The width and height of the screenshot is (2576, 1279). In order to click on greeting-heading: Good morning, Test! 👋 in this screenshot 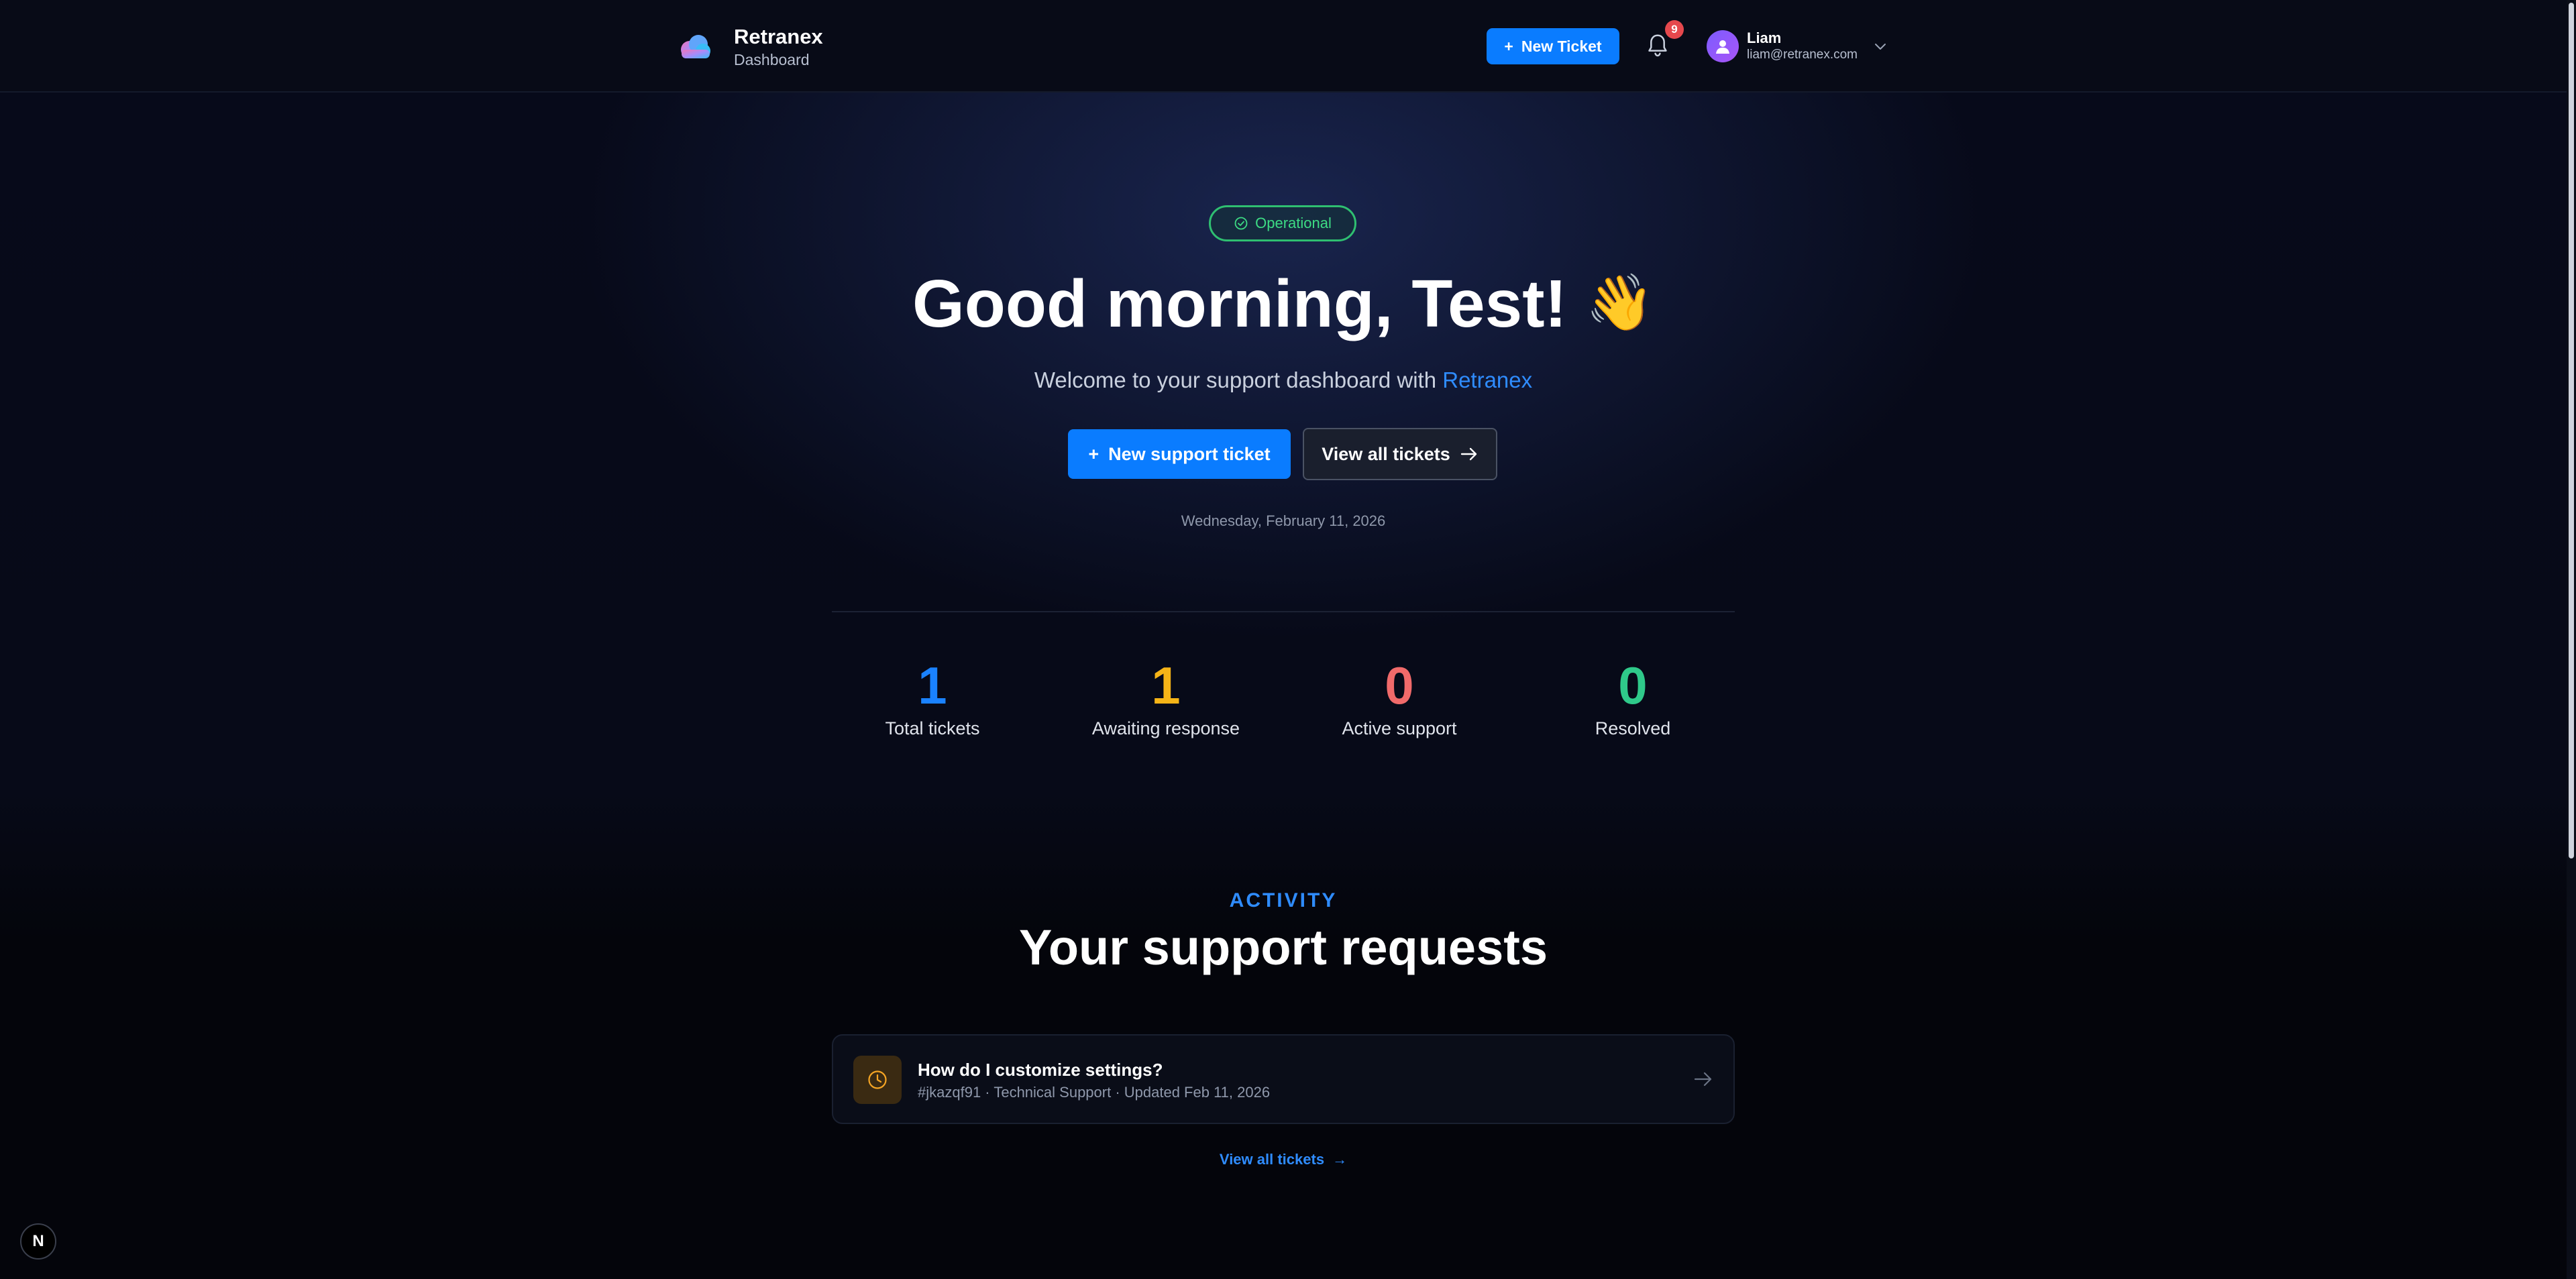, I will do `click(1283, 303)`.